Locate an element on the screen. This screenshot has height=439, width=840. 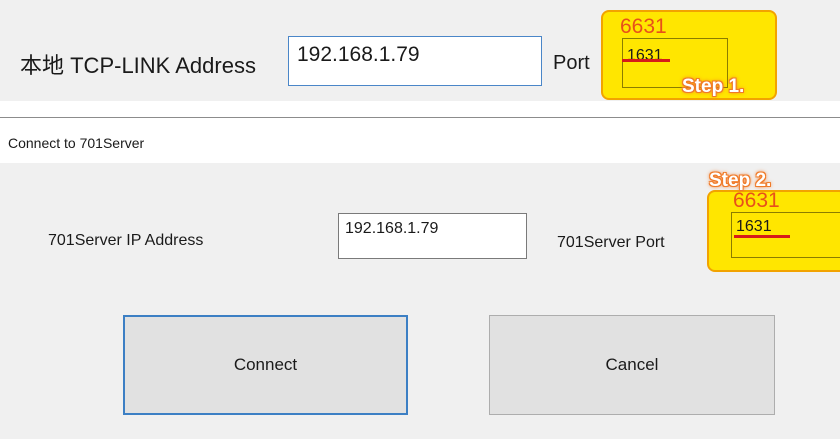
section-divider is located at coordinates (420, 117).